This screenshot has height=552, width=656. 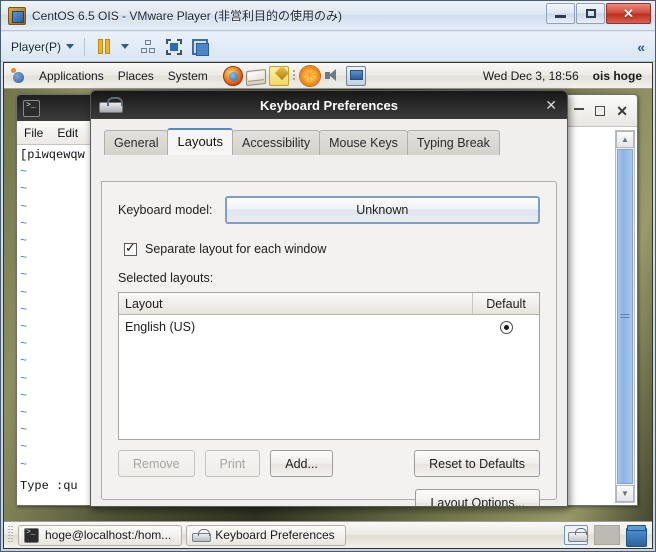 What do you see at coordinates (643, 47) in the screenshot?
I see `collapse-toolbar-button: «` at bounding box center [643, 47].